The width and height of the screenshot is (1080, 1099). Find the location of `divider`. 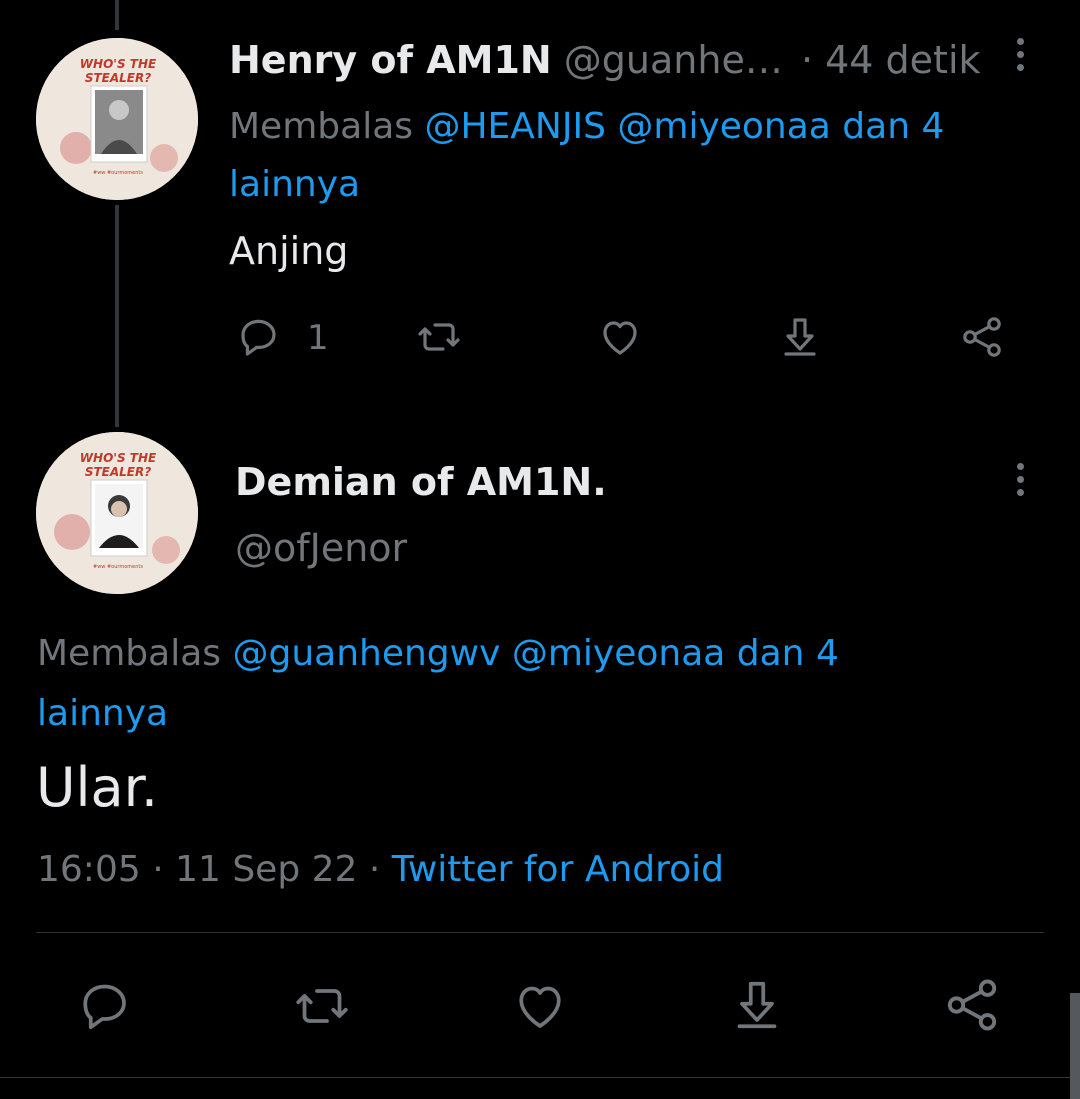

divider is located at coordinates (540, 932).